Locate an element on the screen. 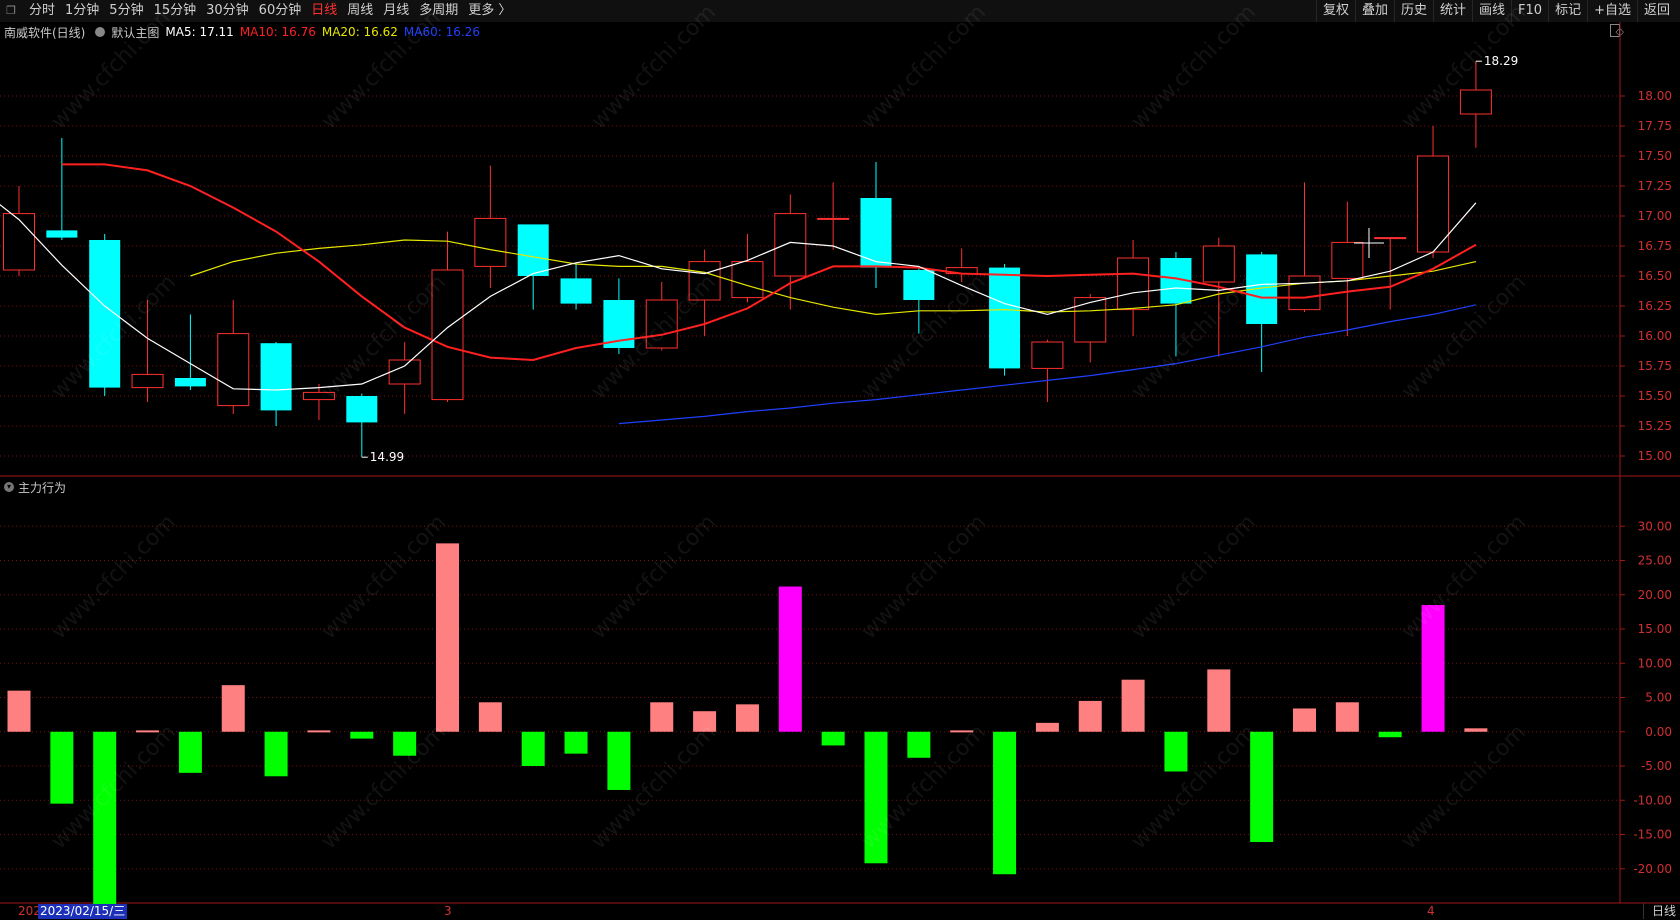  indicator-tick-label: 15.00 is located at coordinates (1655, 629).